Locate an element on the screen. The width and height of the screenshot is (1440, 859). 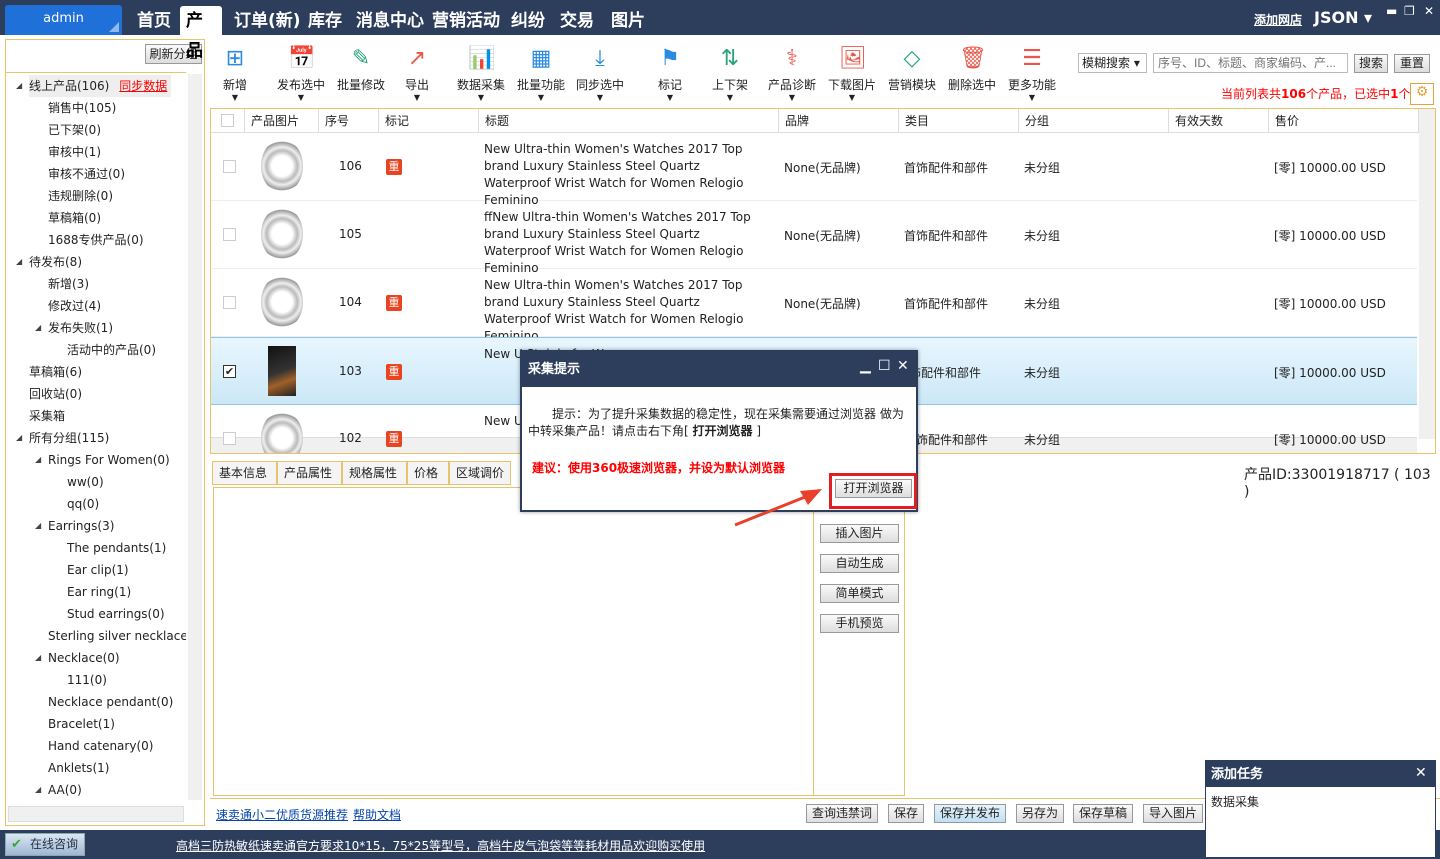
dialog-close-icon: ✕ is located at coordinates (903, 366).